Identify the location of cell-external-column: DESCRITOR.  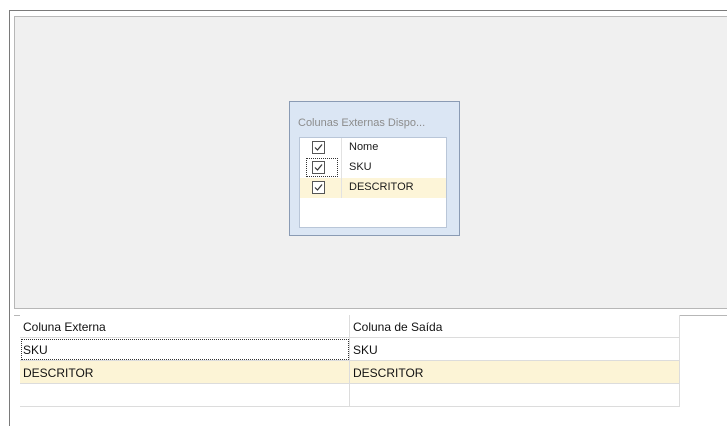
(185, 372).